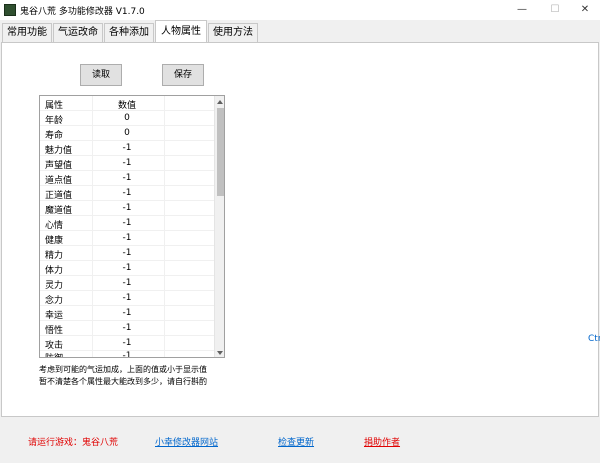 Image resolution: width=600 pixels, height=463 pixels. Describe the element at coordinates (300, 31) in the screenshot. I see `tab-strip: 常用功能 气运改命 各种添加 人物属性 使用方法` at that location.